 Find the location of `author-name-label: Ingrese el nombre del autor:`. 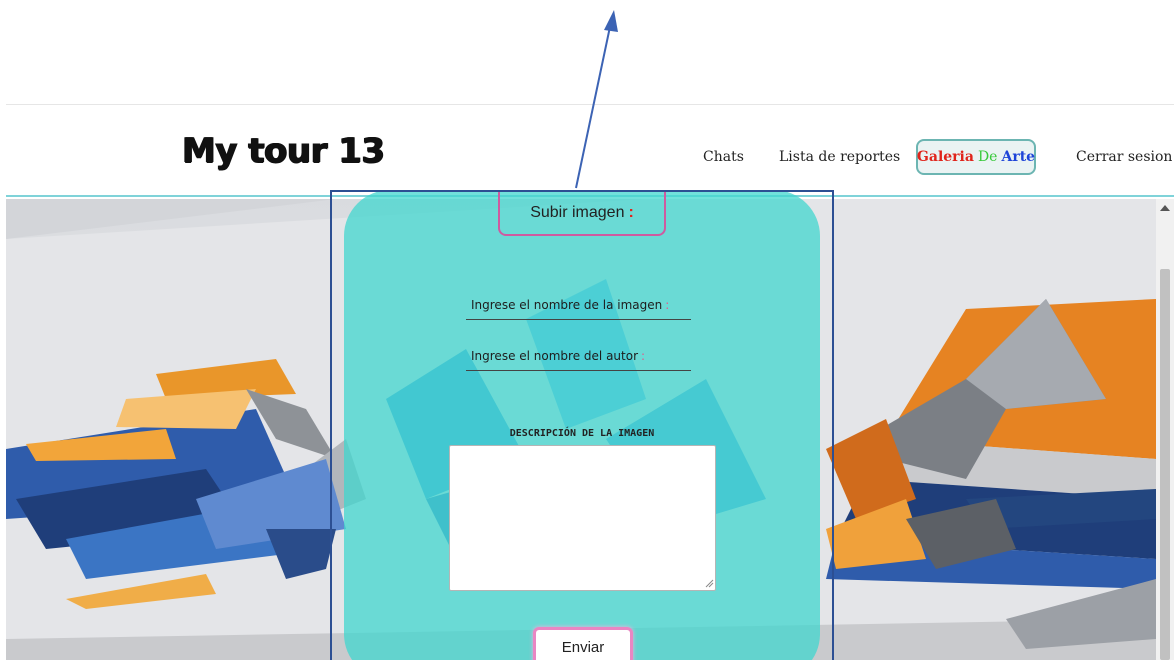

author-name-label: Ingrese el nombre del autor: is located at coordinates (558, 356).